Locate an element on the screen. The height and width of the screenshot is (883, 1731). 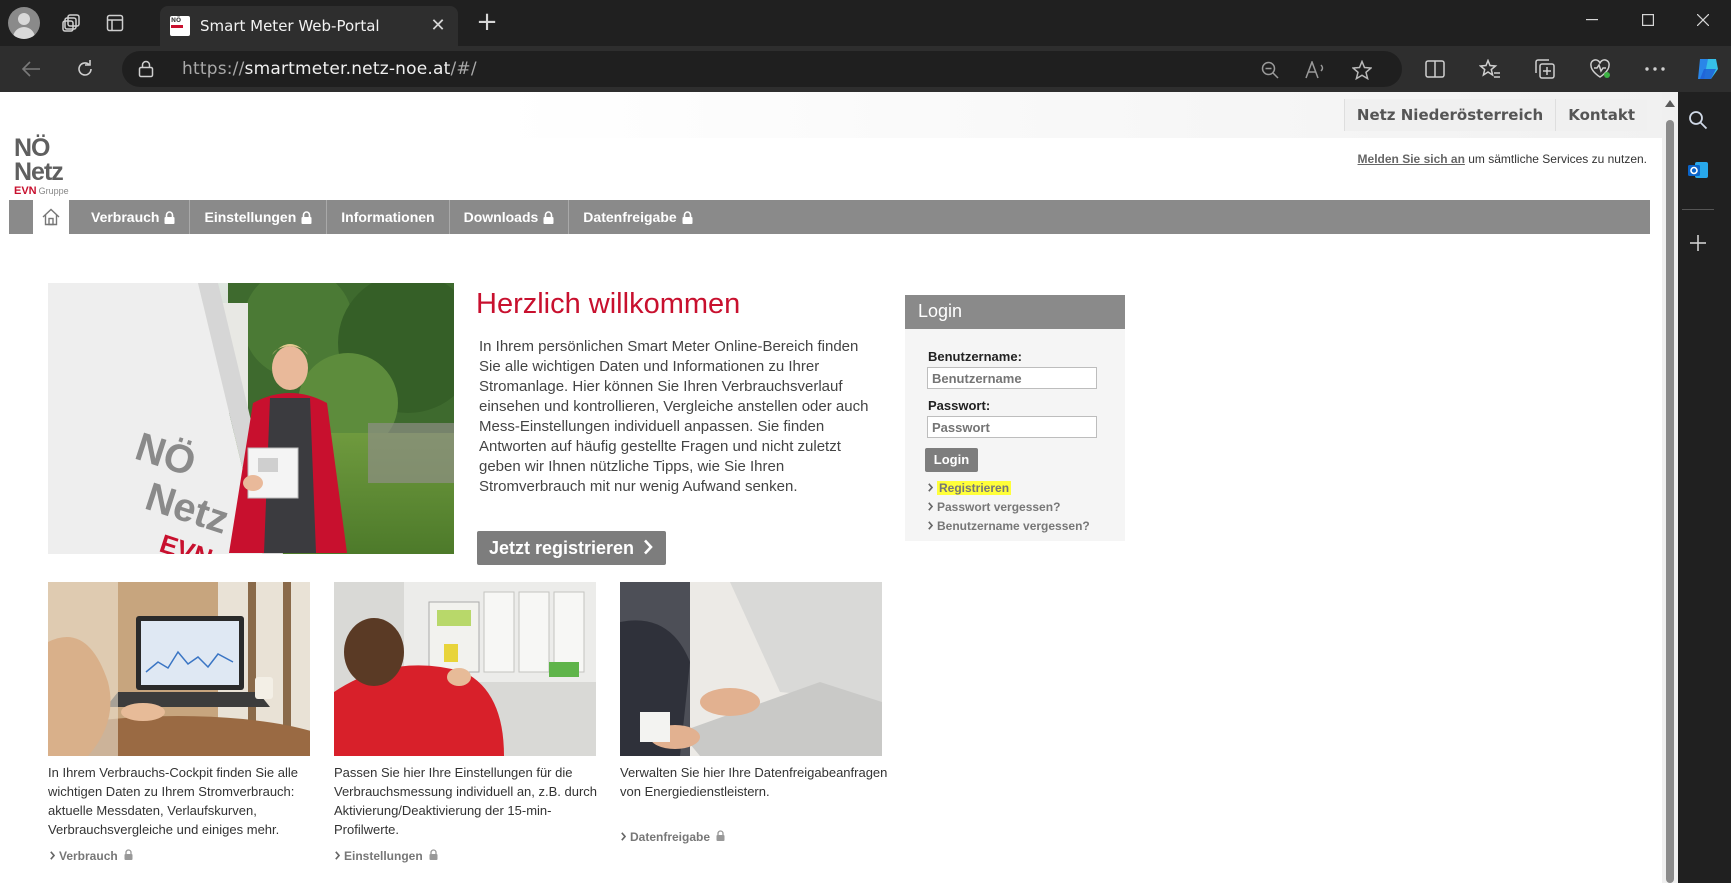
nav-item-informationen: Informationen is located at coordinates (387, 217).